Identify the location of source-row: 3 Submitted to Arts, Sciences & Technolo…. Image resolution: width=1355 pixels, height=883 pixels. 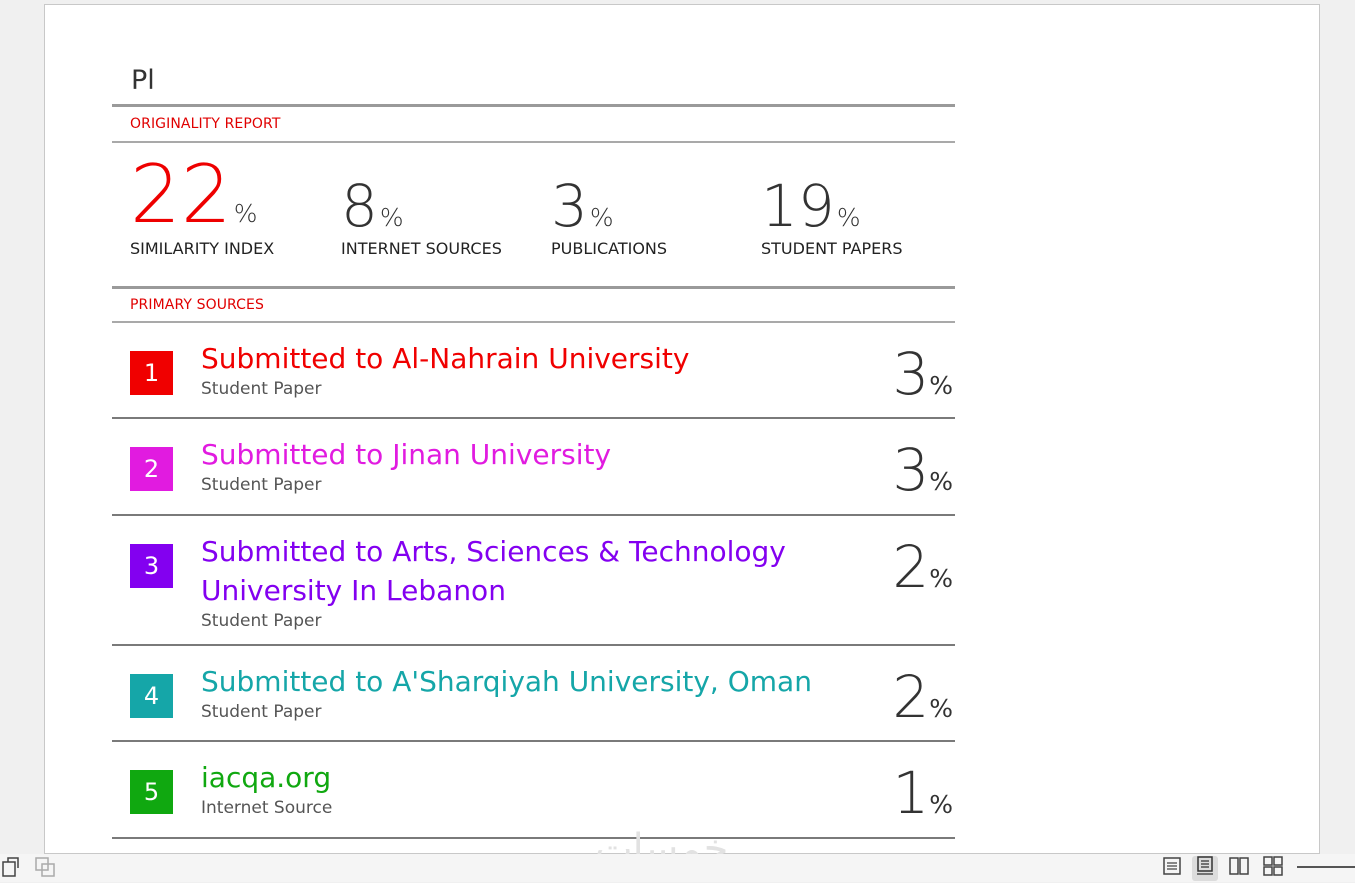
(533, 581).